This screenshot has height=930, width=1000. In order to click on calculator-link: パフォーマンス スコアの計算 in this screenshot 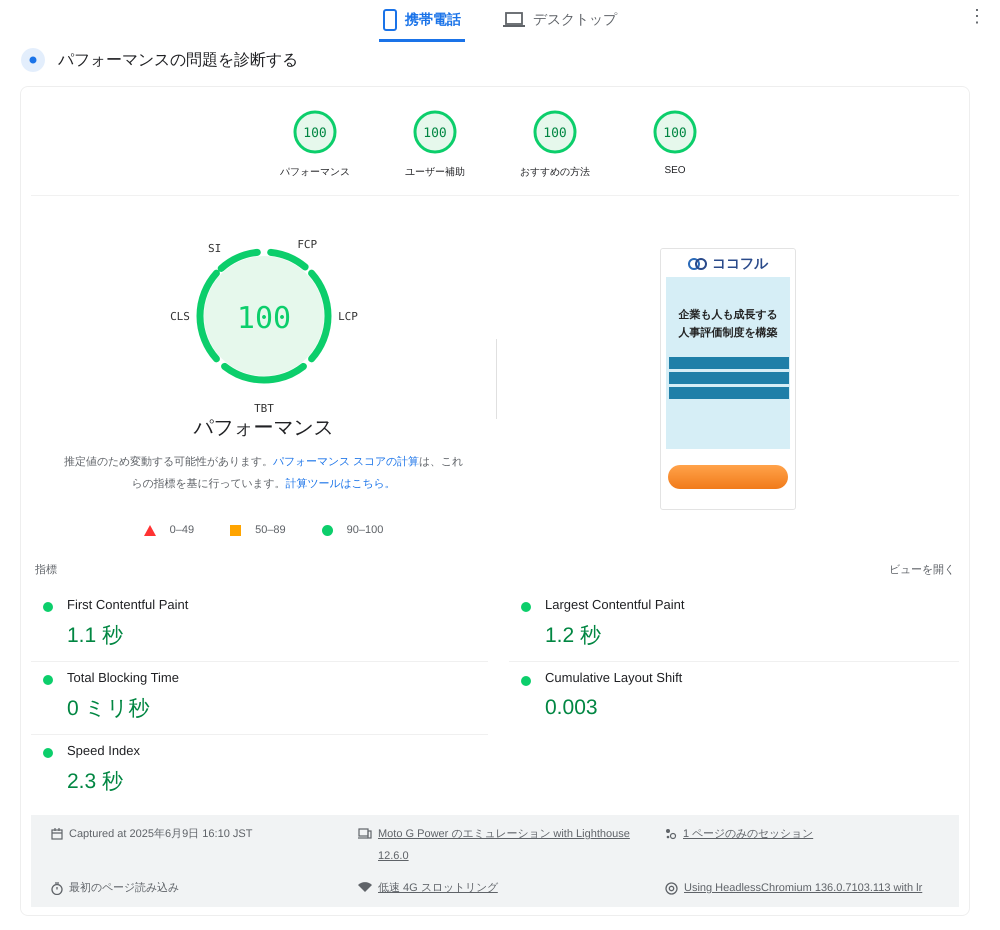, I will do `click(346, 462)`.